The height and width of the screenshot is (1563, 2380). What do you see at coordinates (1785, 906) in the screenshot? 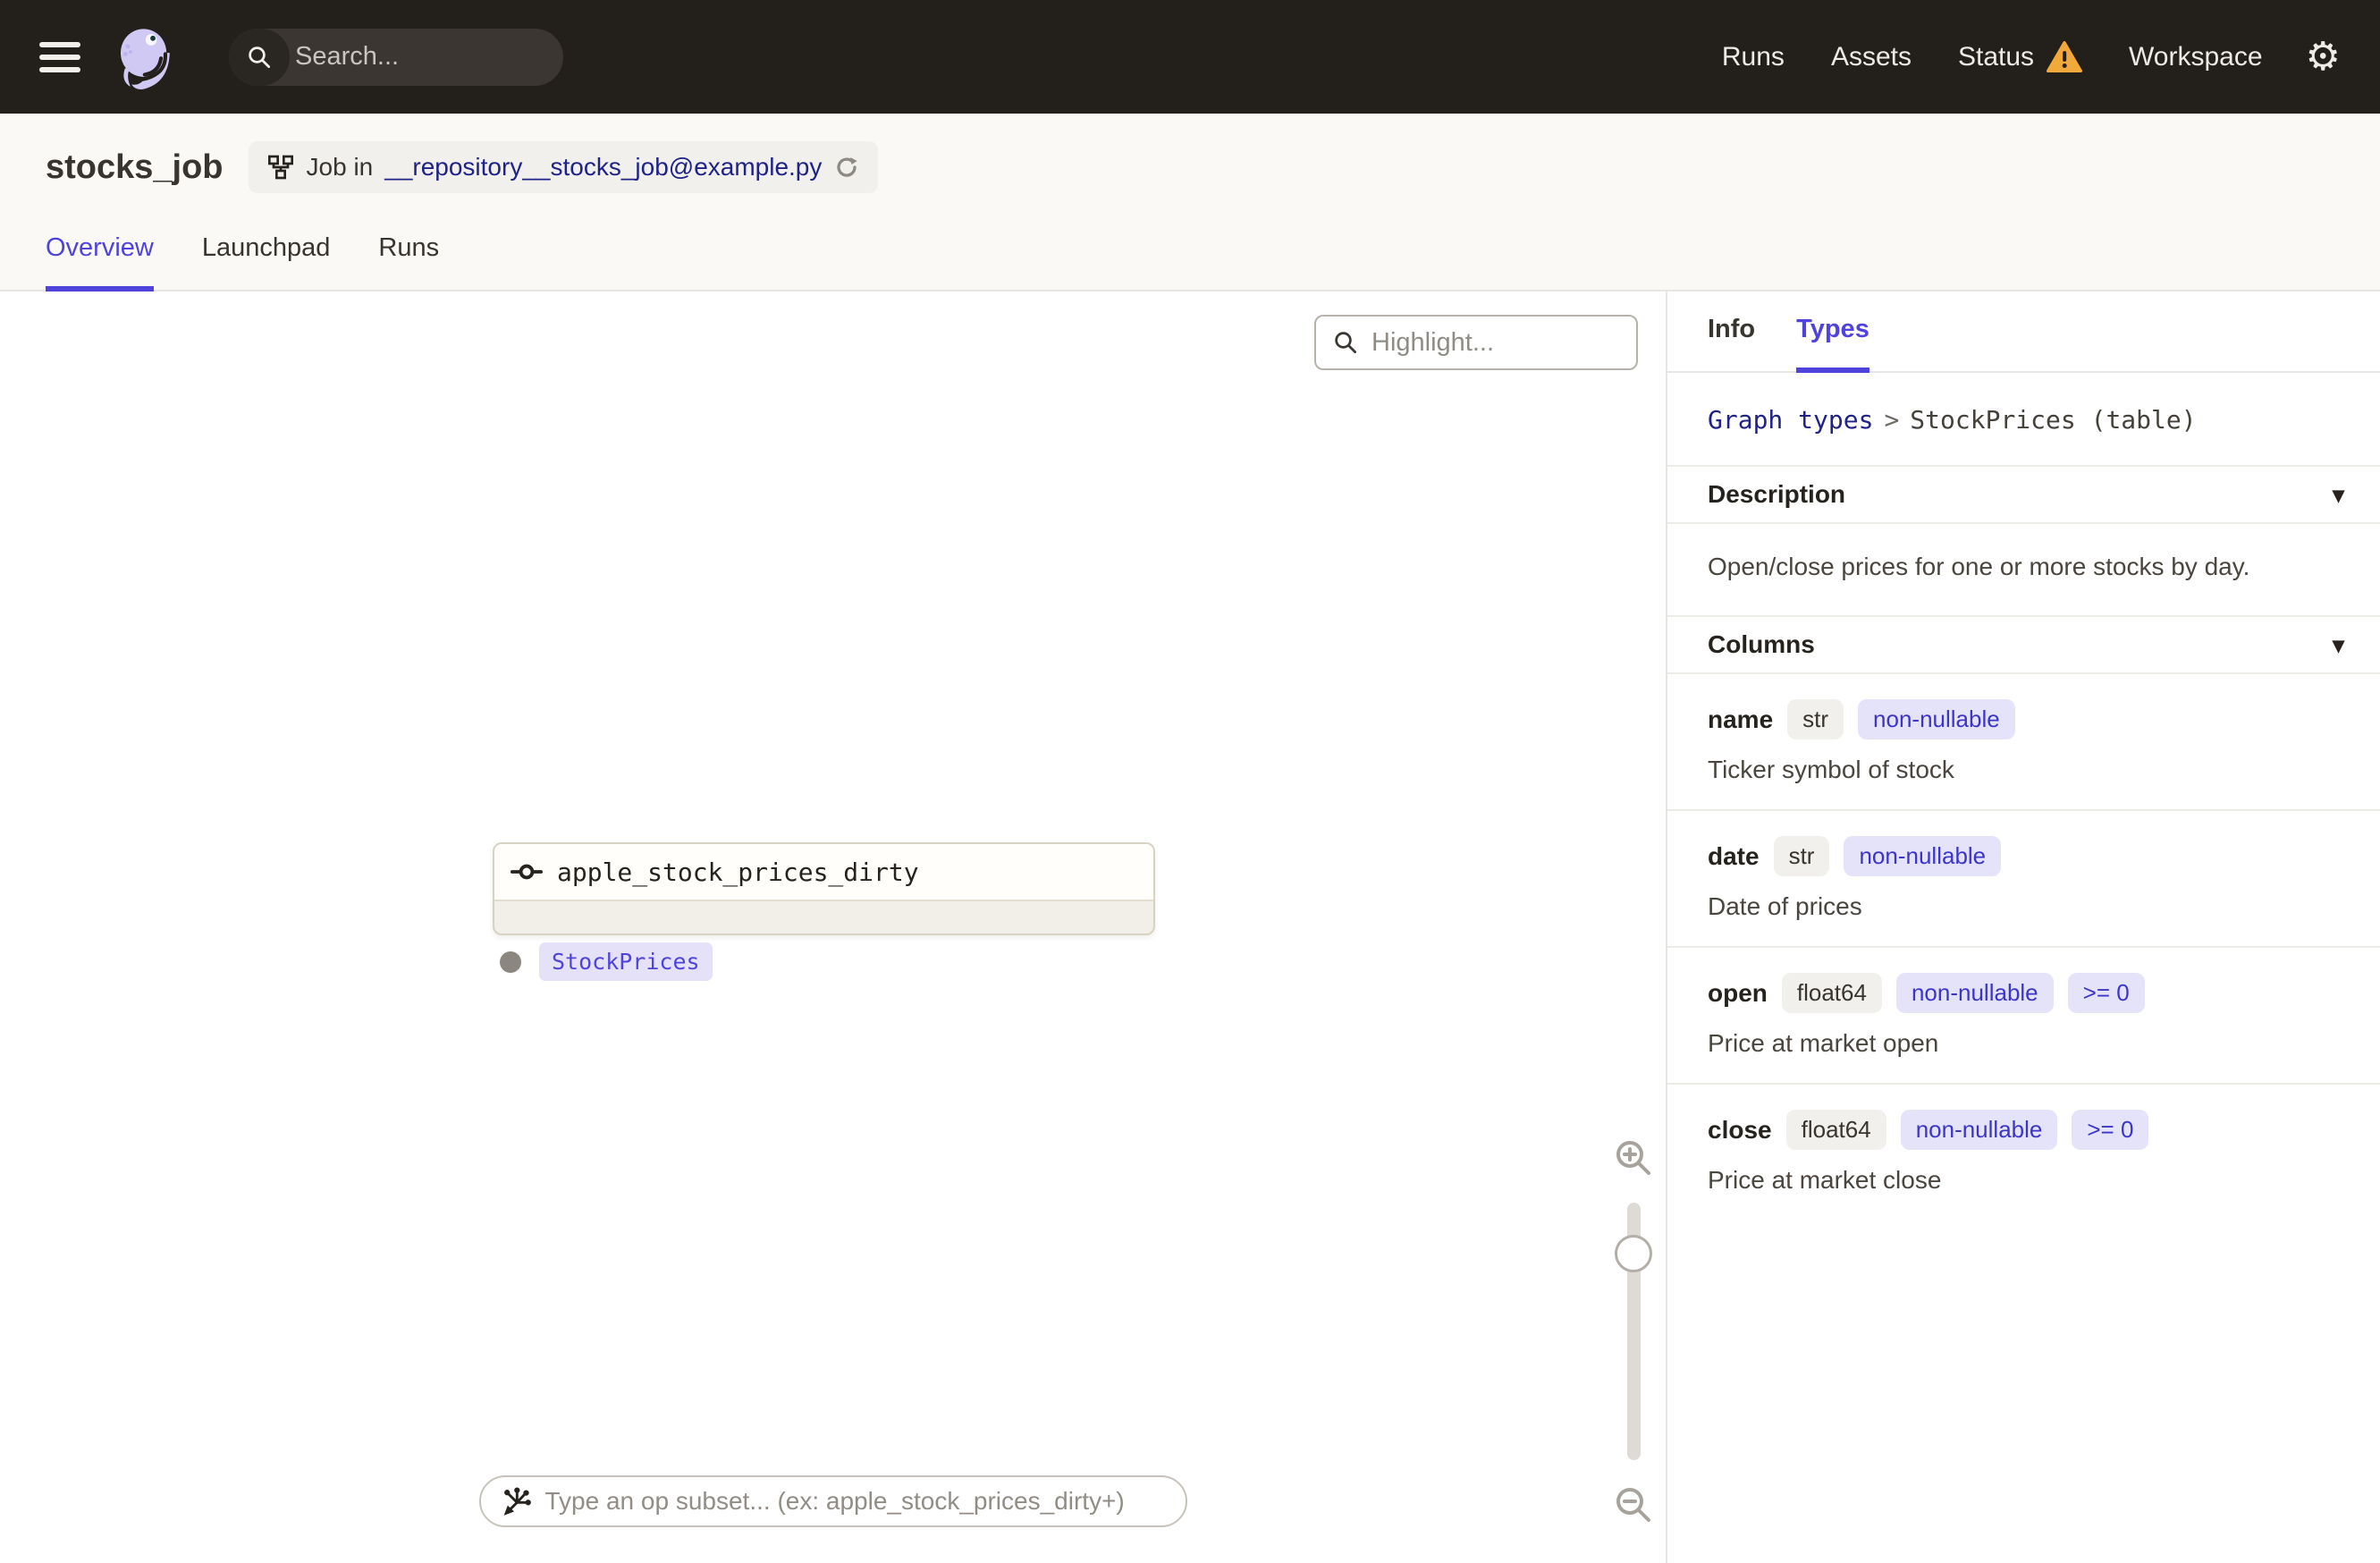
I see `column-description: Date of prices` at bounding box center [1785, 906].